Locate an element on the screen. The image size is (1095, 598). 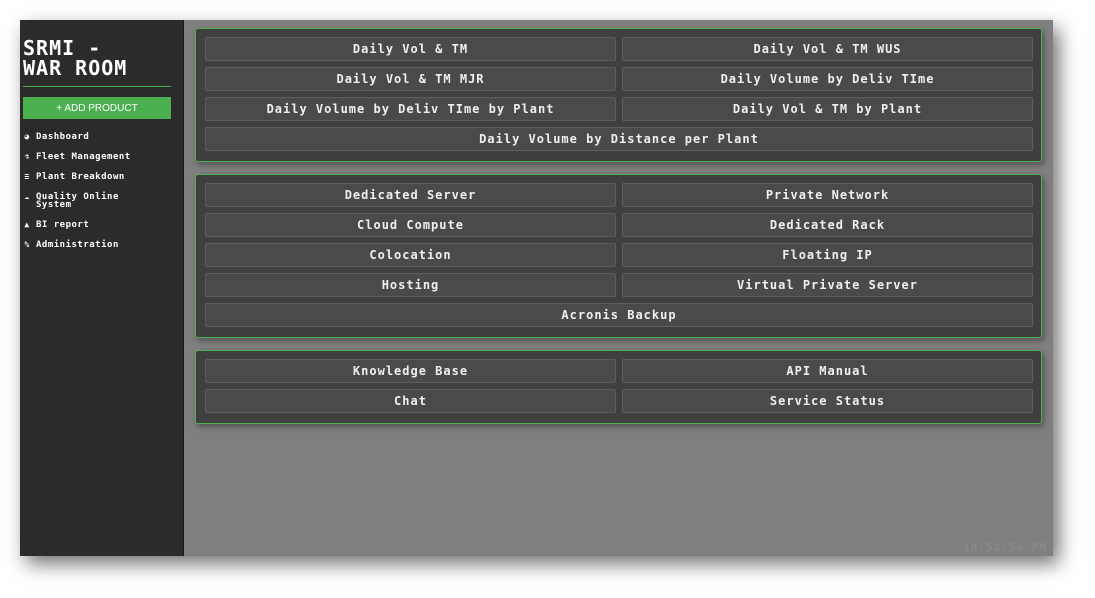
tile-daily-volume-by-deliv-time: Daily Volume by Deliv TIme is located at coordinates (827, 79).